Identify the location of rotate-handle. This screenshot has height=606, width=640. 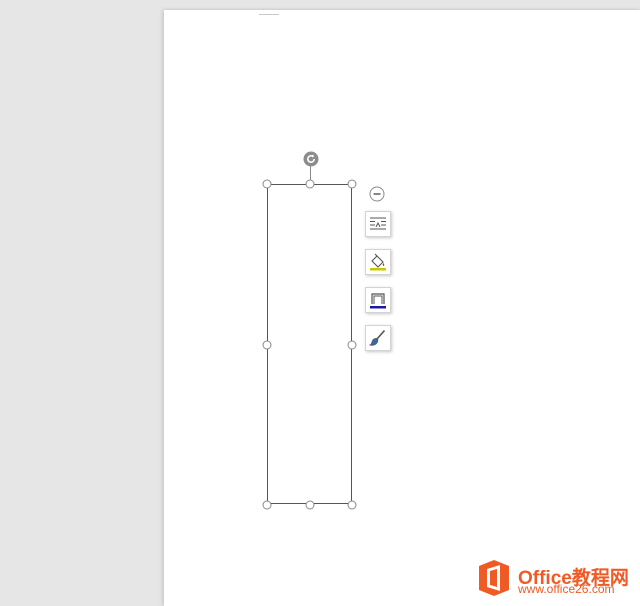
(311, 159).